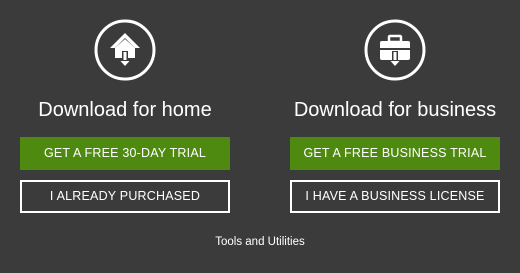 The width and height of the screenshot is (520, 273). Describe the element at coordinates (125, 153) in the screenshot. I see `free-trial-button: GET A FREE 30-DAY TRIAL` at that location.